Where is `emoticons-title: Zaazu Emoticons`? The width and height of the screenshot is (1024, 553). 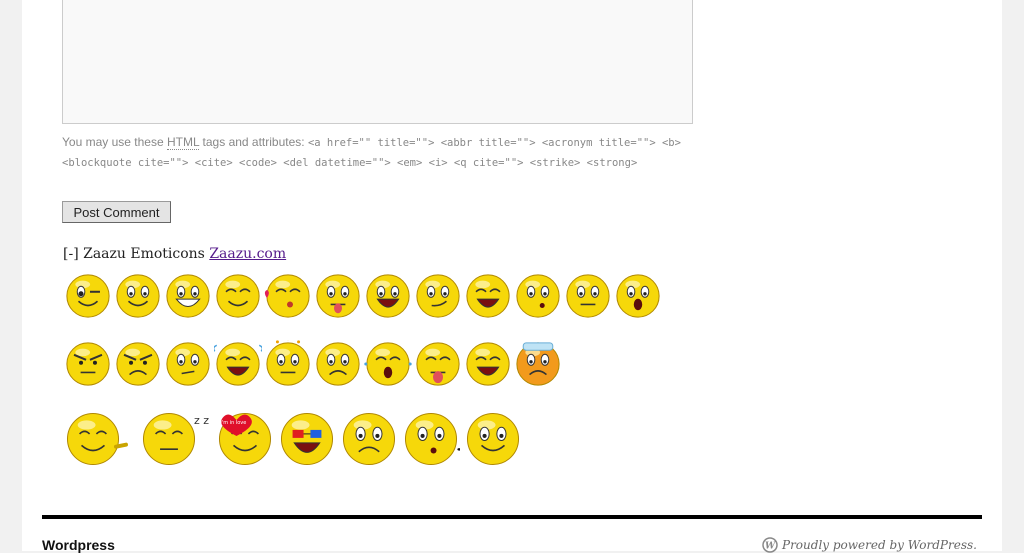 emoticons-title: Zaazu Emoticons is located at coordinates (144, 254).